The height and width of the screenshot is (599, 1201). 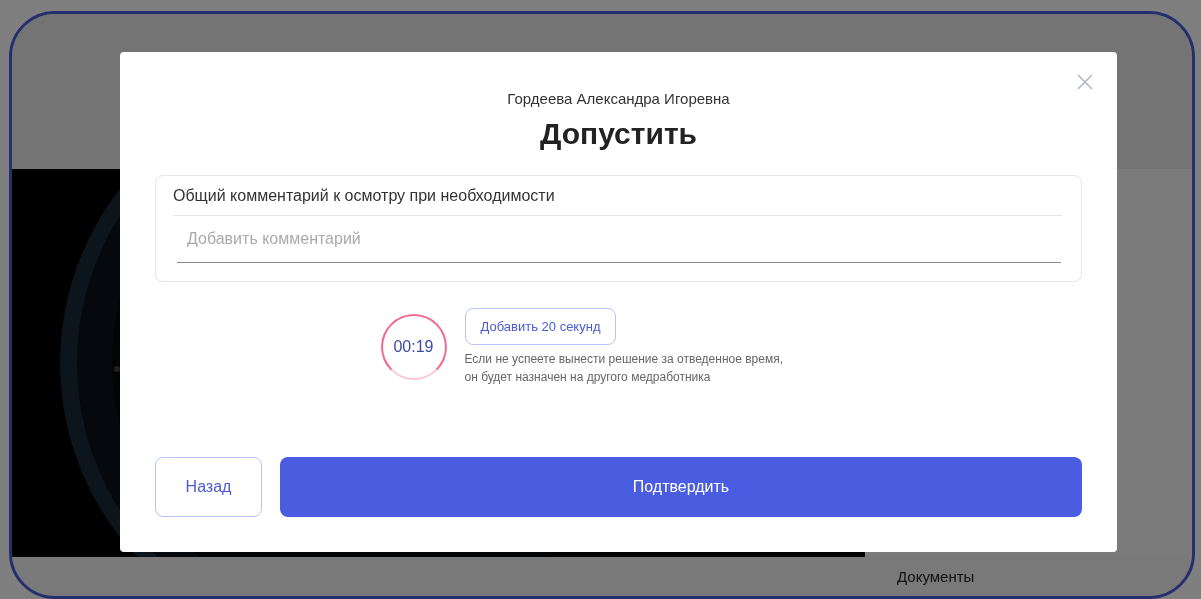 I want to click on patient-name: Гордеева Александра Игоревна, so click(x=618, y=98).